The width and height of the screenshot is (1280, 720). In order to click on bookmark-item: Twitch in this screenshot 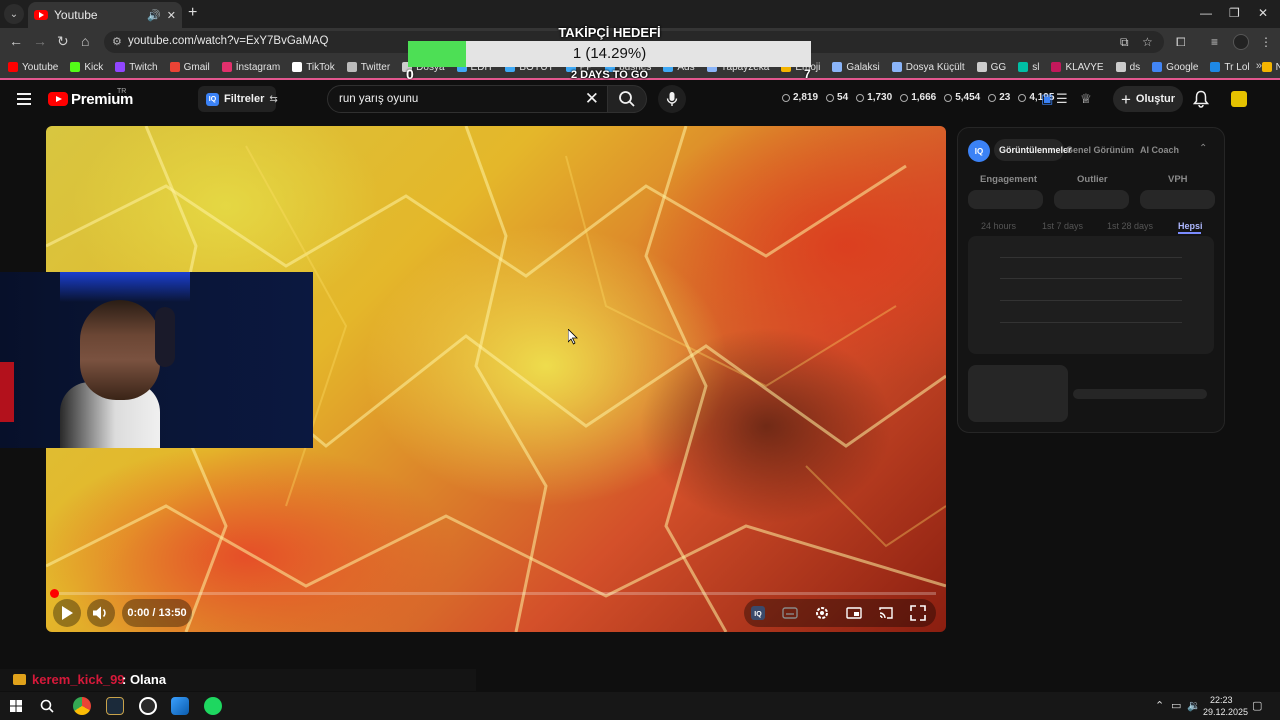, I will do `click(136, 67)`.